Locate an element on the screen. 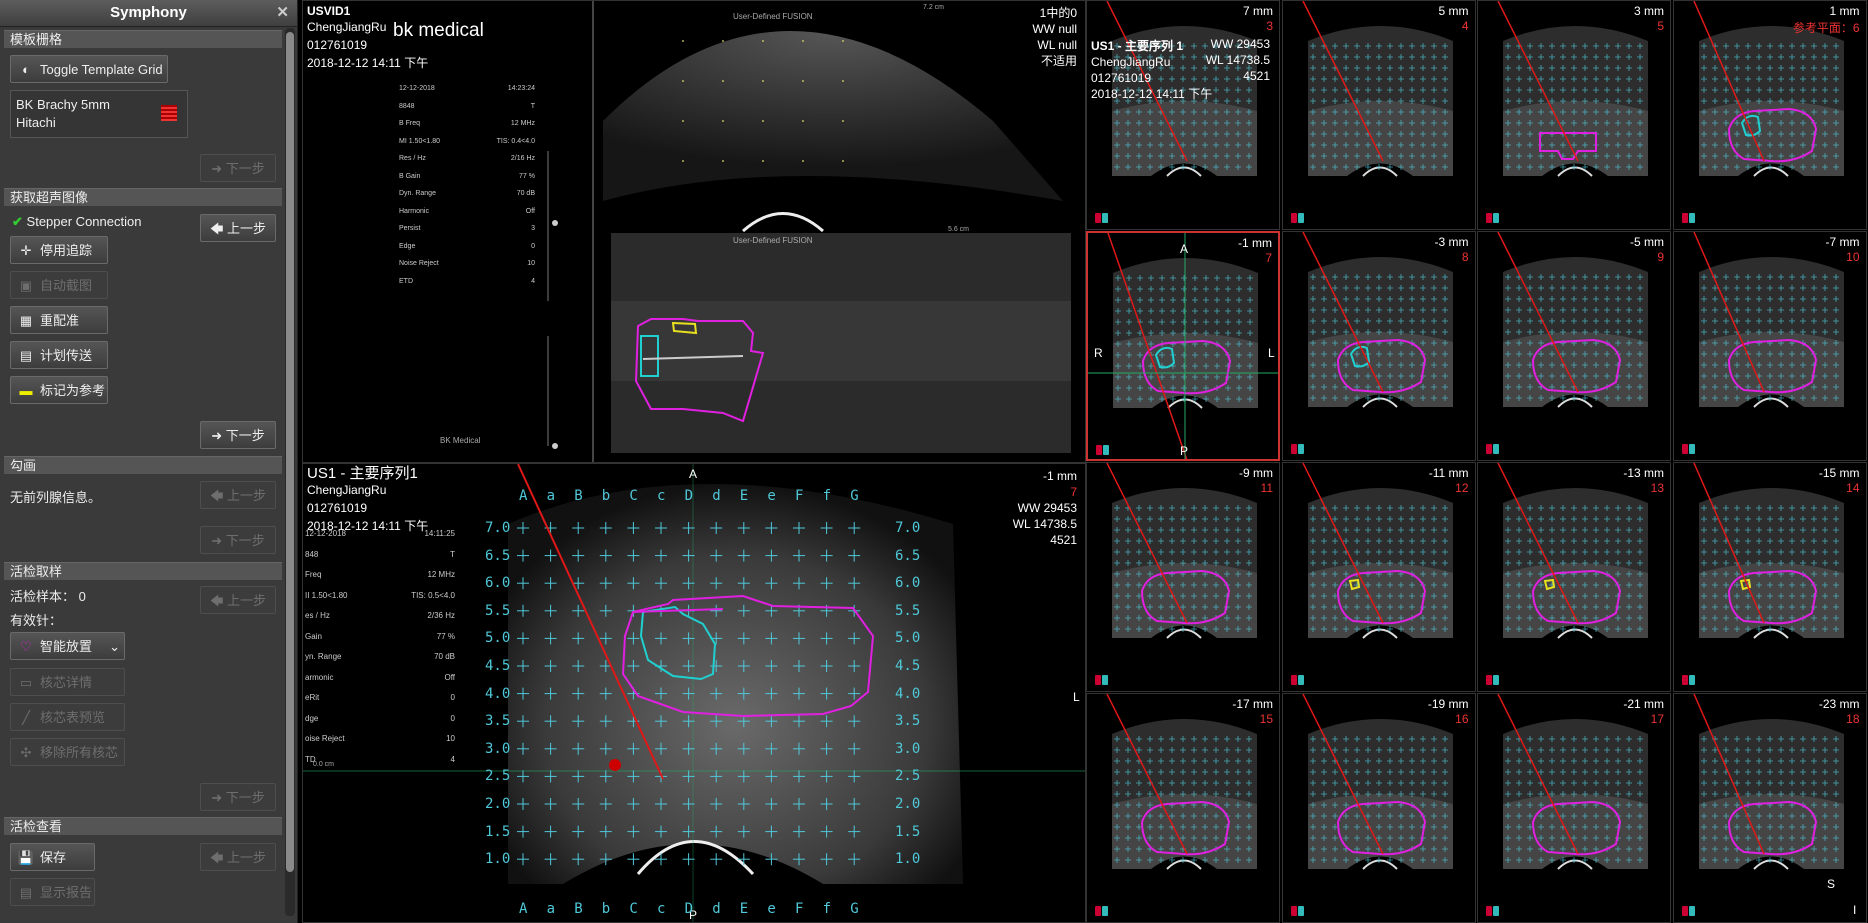 The height and width of the screenshot is (923, 1868). prev-button-3: 🡄 上一步 is located at coordinates (238, 600).